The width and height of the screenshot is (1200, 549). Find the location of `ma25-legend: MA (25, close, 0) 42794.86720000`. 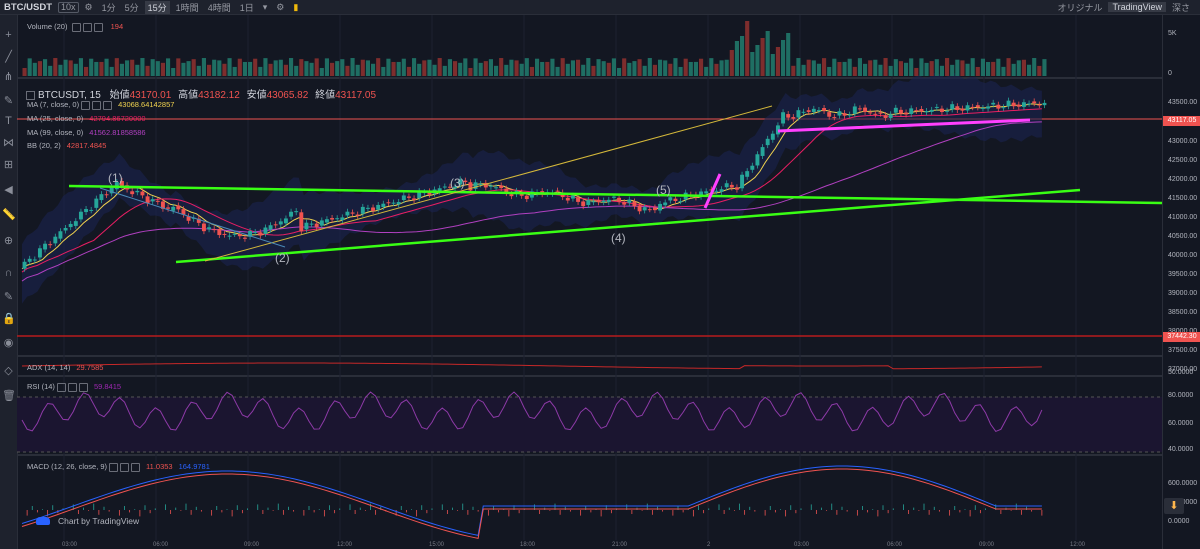

ma25-legend: MA (25, close, 0) 42794.86720000 is located at coordinates (86, 118).